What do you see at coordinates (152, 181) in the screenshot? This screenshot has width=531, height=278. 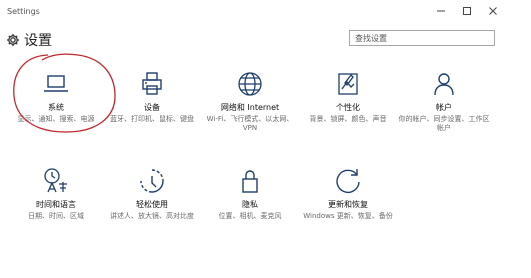 I see `ease-of-access-icon` at bounding box center [152, 181].